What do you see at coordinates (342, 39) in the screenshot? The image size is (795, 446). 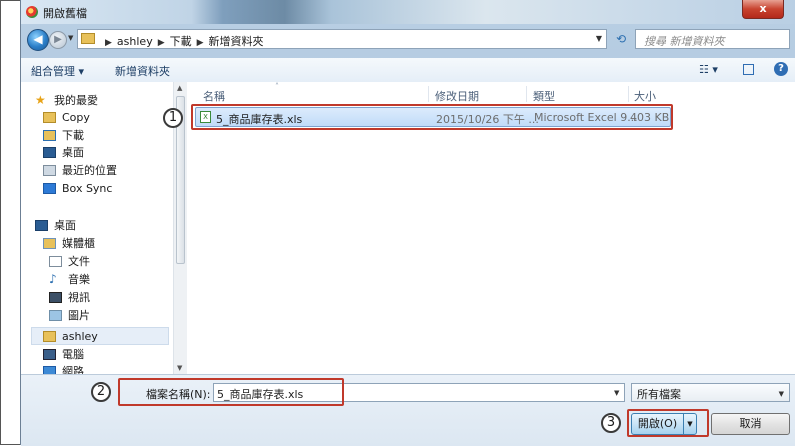 I see `address-bar: ▶ ashley ▶ 下載 ▶ 新增資料夾 ▼` at bounding box center [342, 39].